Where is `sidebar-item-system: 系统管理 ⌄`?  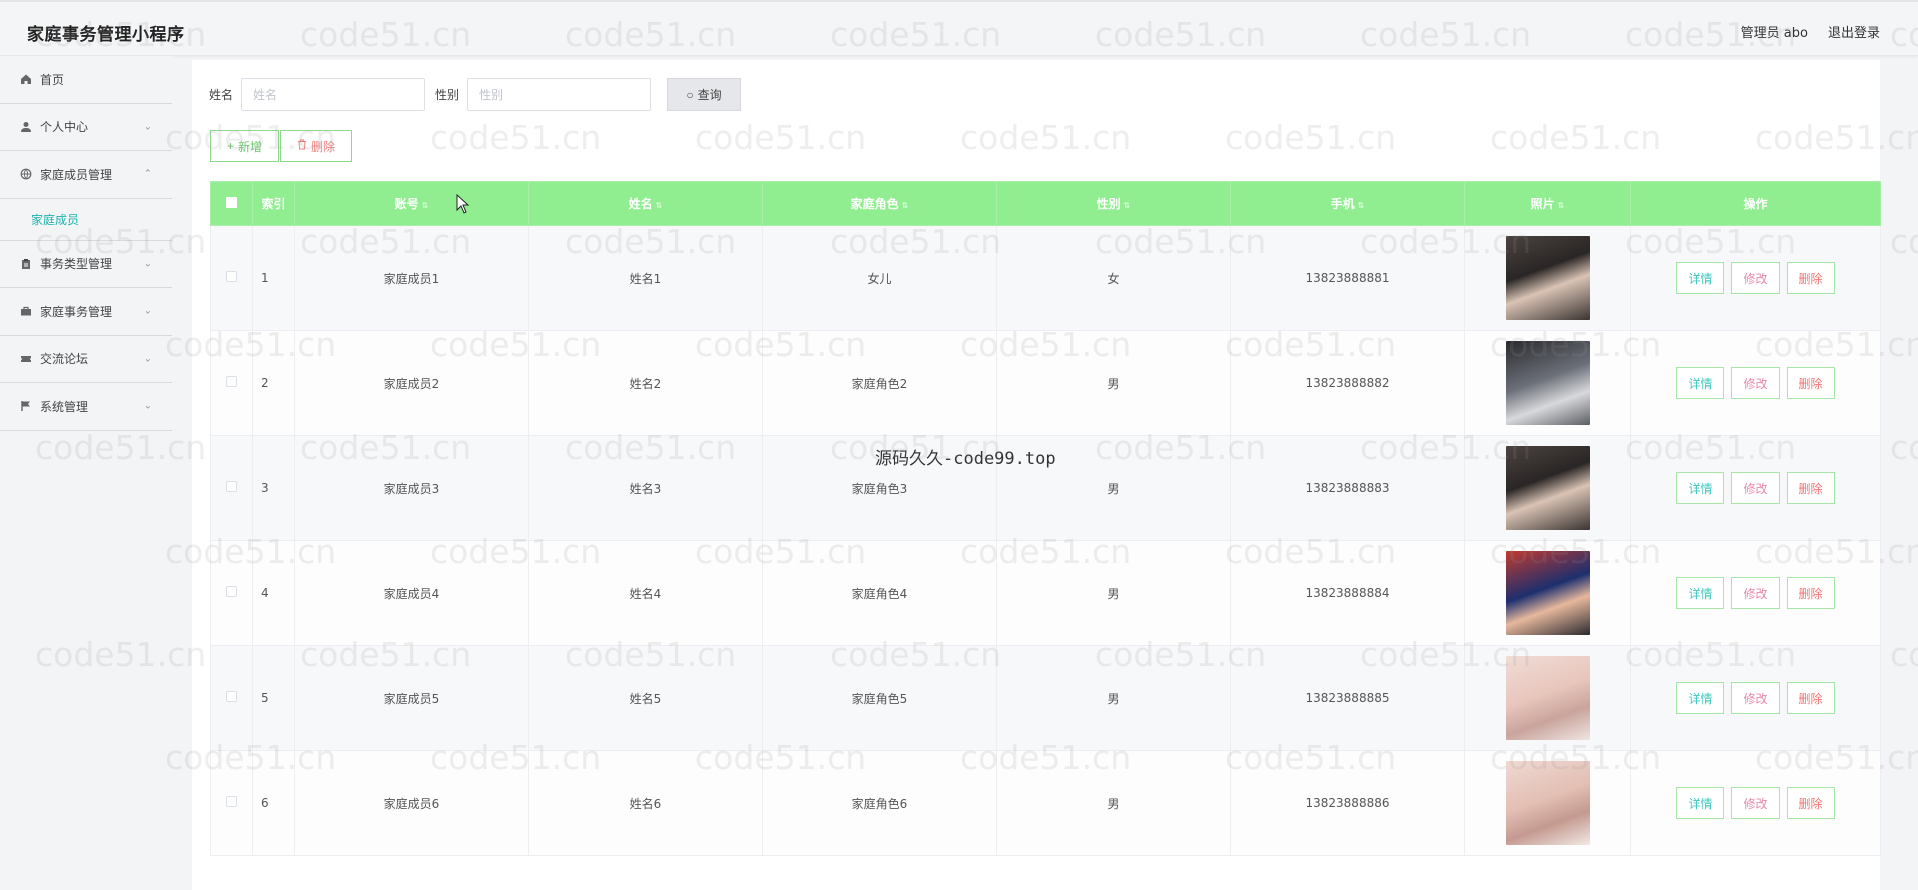
sidebar-item-system: 系统管理 ⌄ is located at coordinates (86, 407).